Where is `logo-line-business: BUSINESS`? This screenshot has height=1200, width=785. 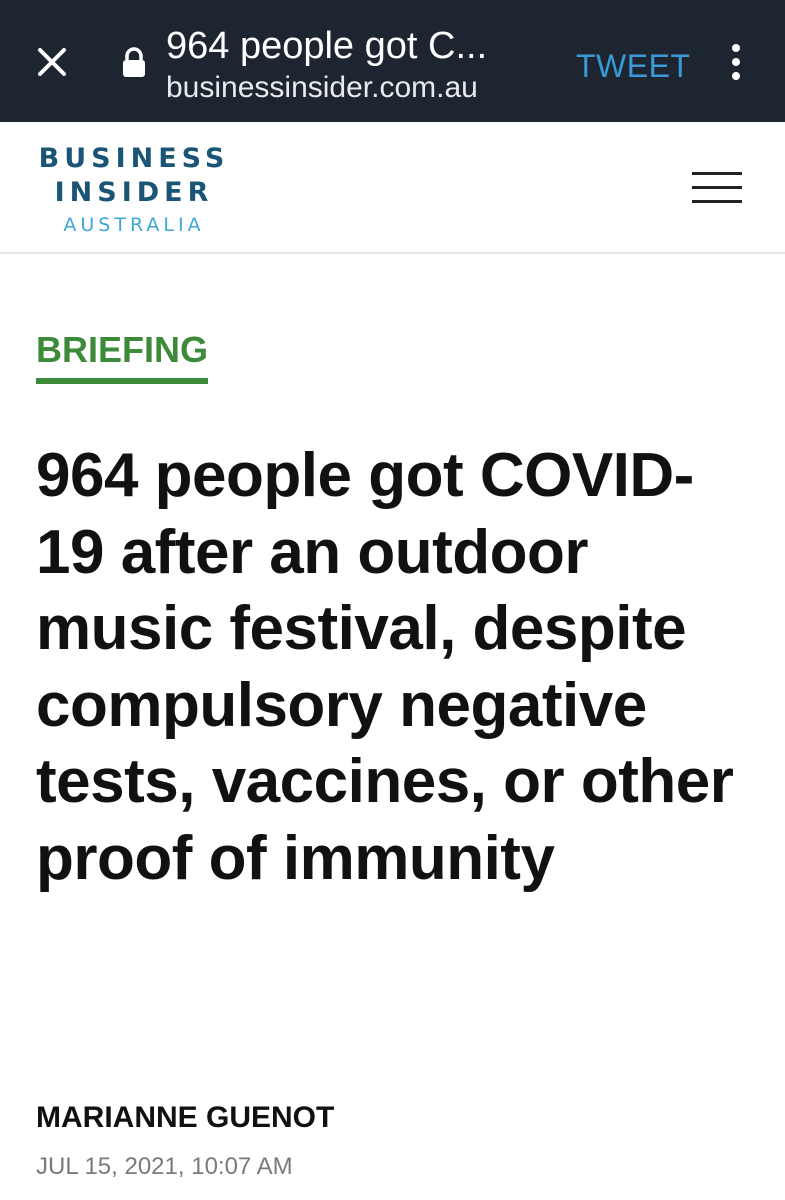
logo-line-business: BUSINESS is located at coordinates (134, 158).